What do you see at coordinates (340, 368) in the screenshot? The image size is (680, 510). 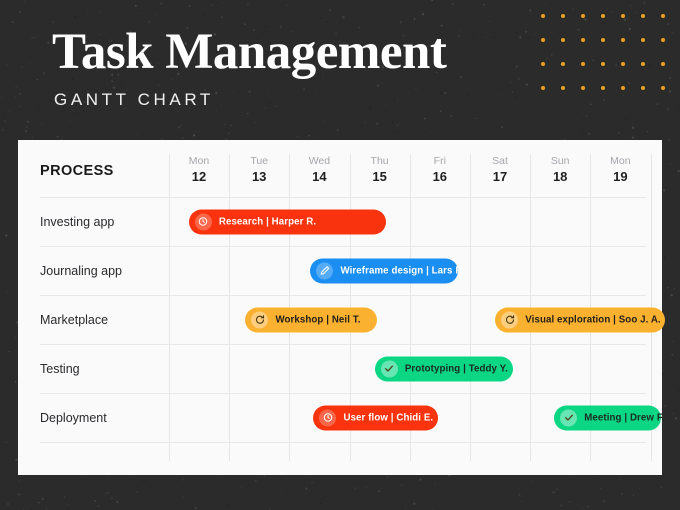 I see `gantt-row: Testing` at bounding box center [340, 368].